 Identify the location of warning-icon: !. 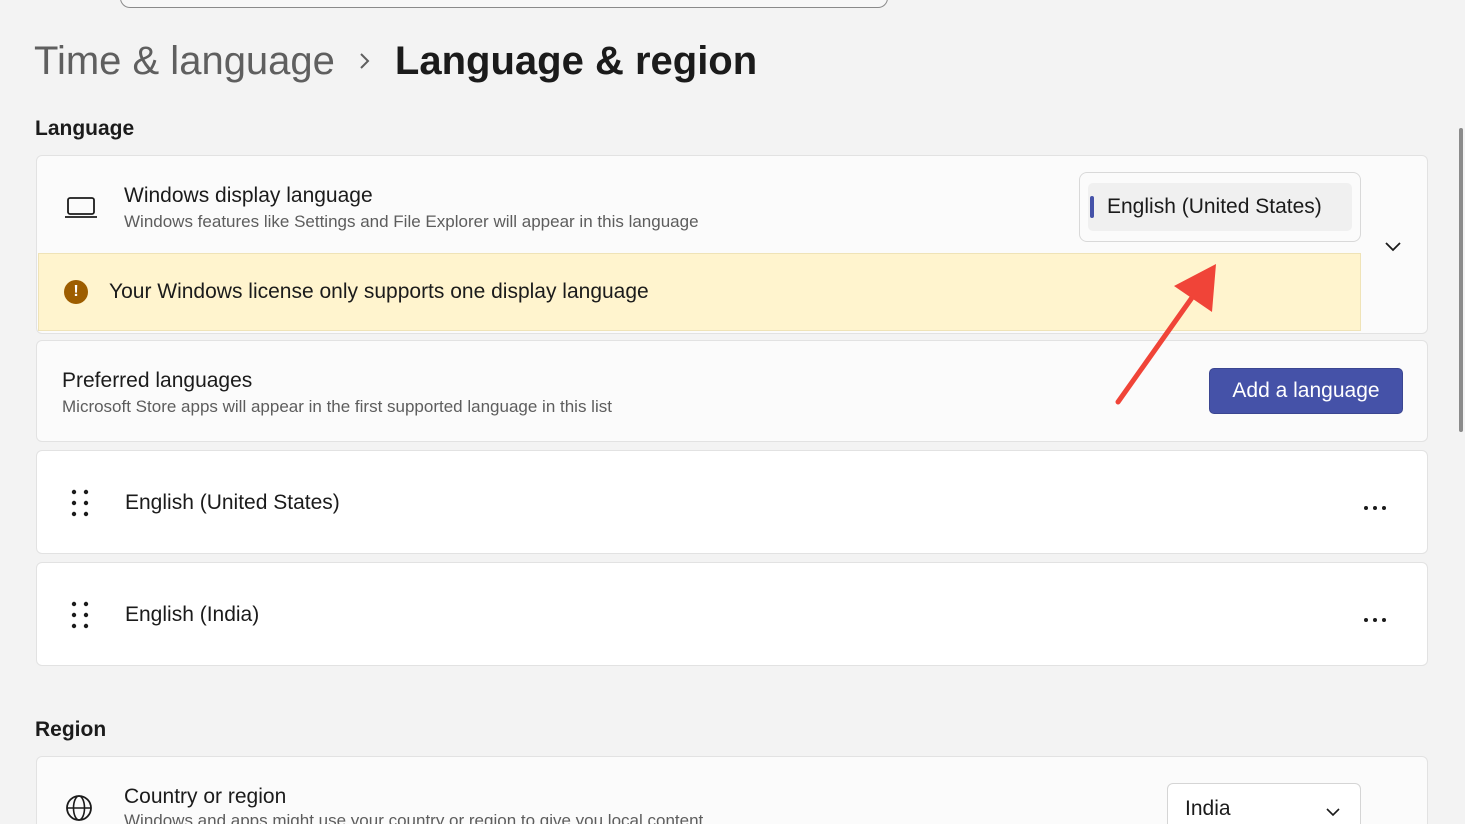
(76, 292).